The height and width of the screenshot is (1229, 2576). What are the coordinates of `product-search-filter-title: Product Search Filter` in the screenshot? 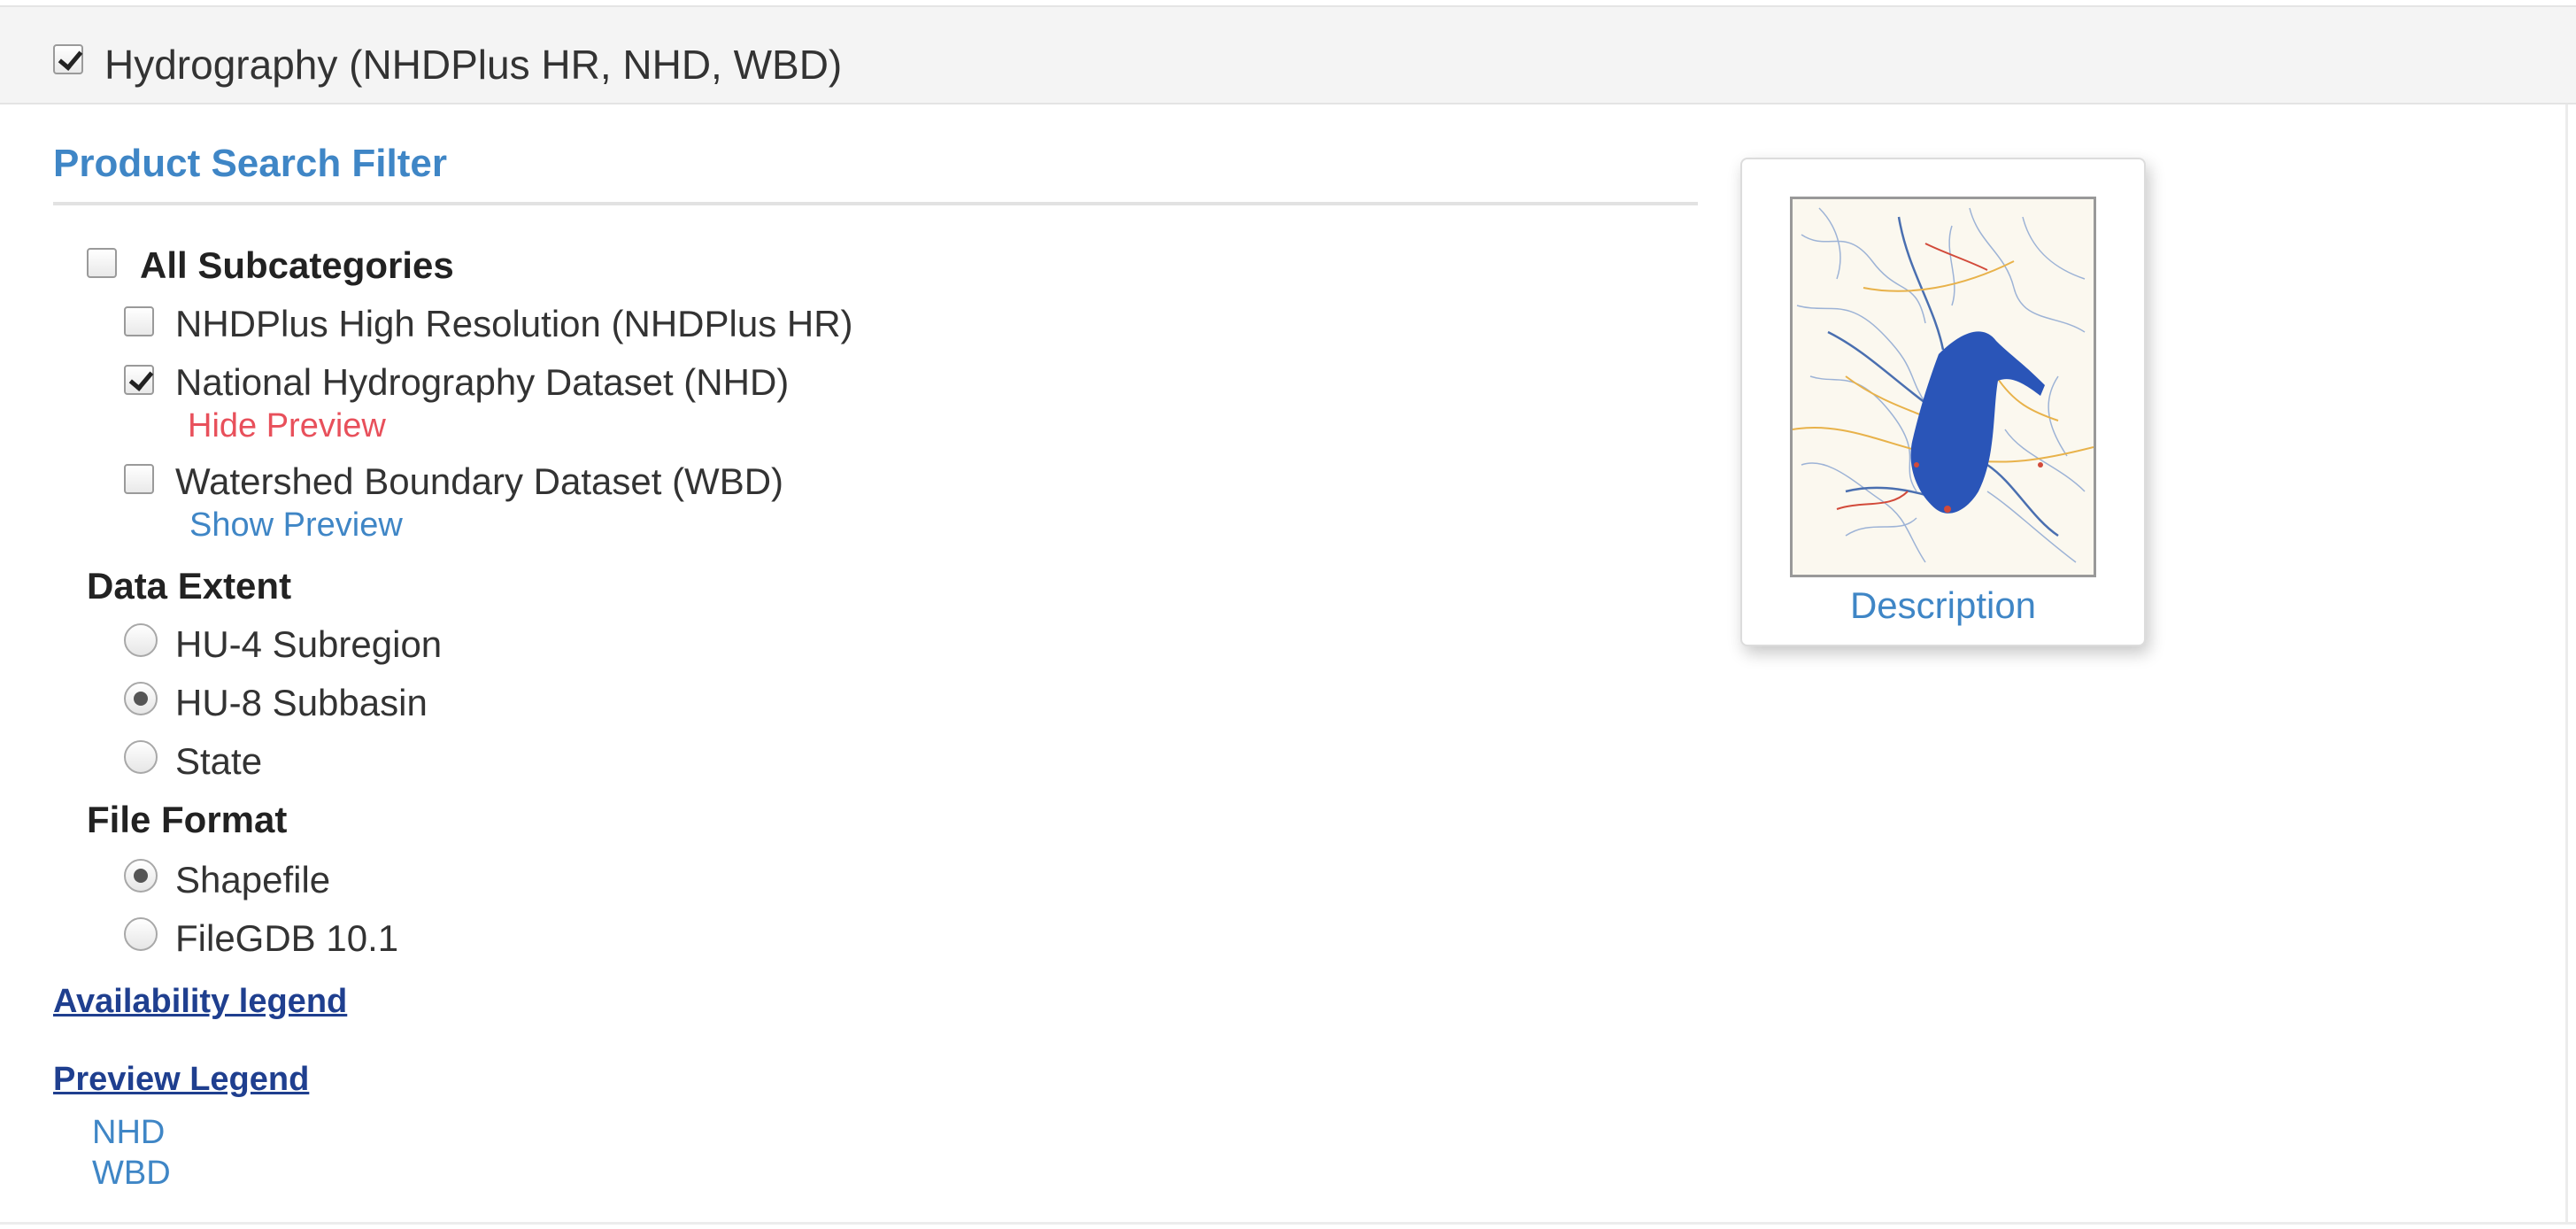 It's located at (250, 163).